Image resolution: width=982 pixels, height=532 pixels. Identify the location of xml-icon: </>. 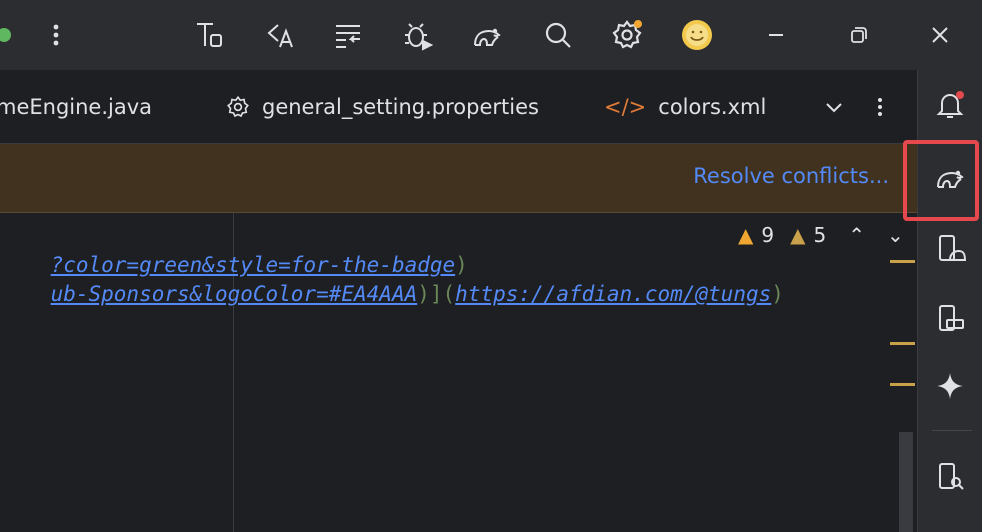
(625, 106).